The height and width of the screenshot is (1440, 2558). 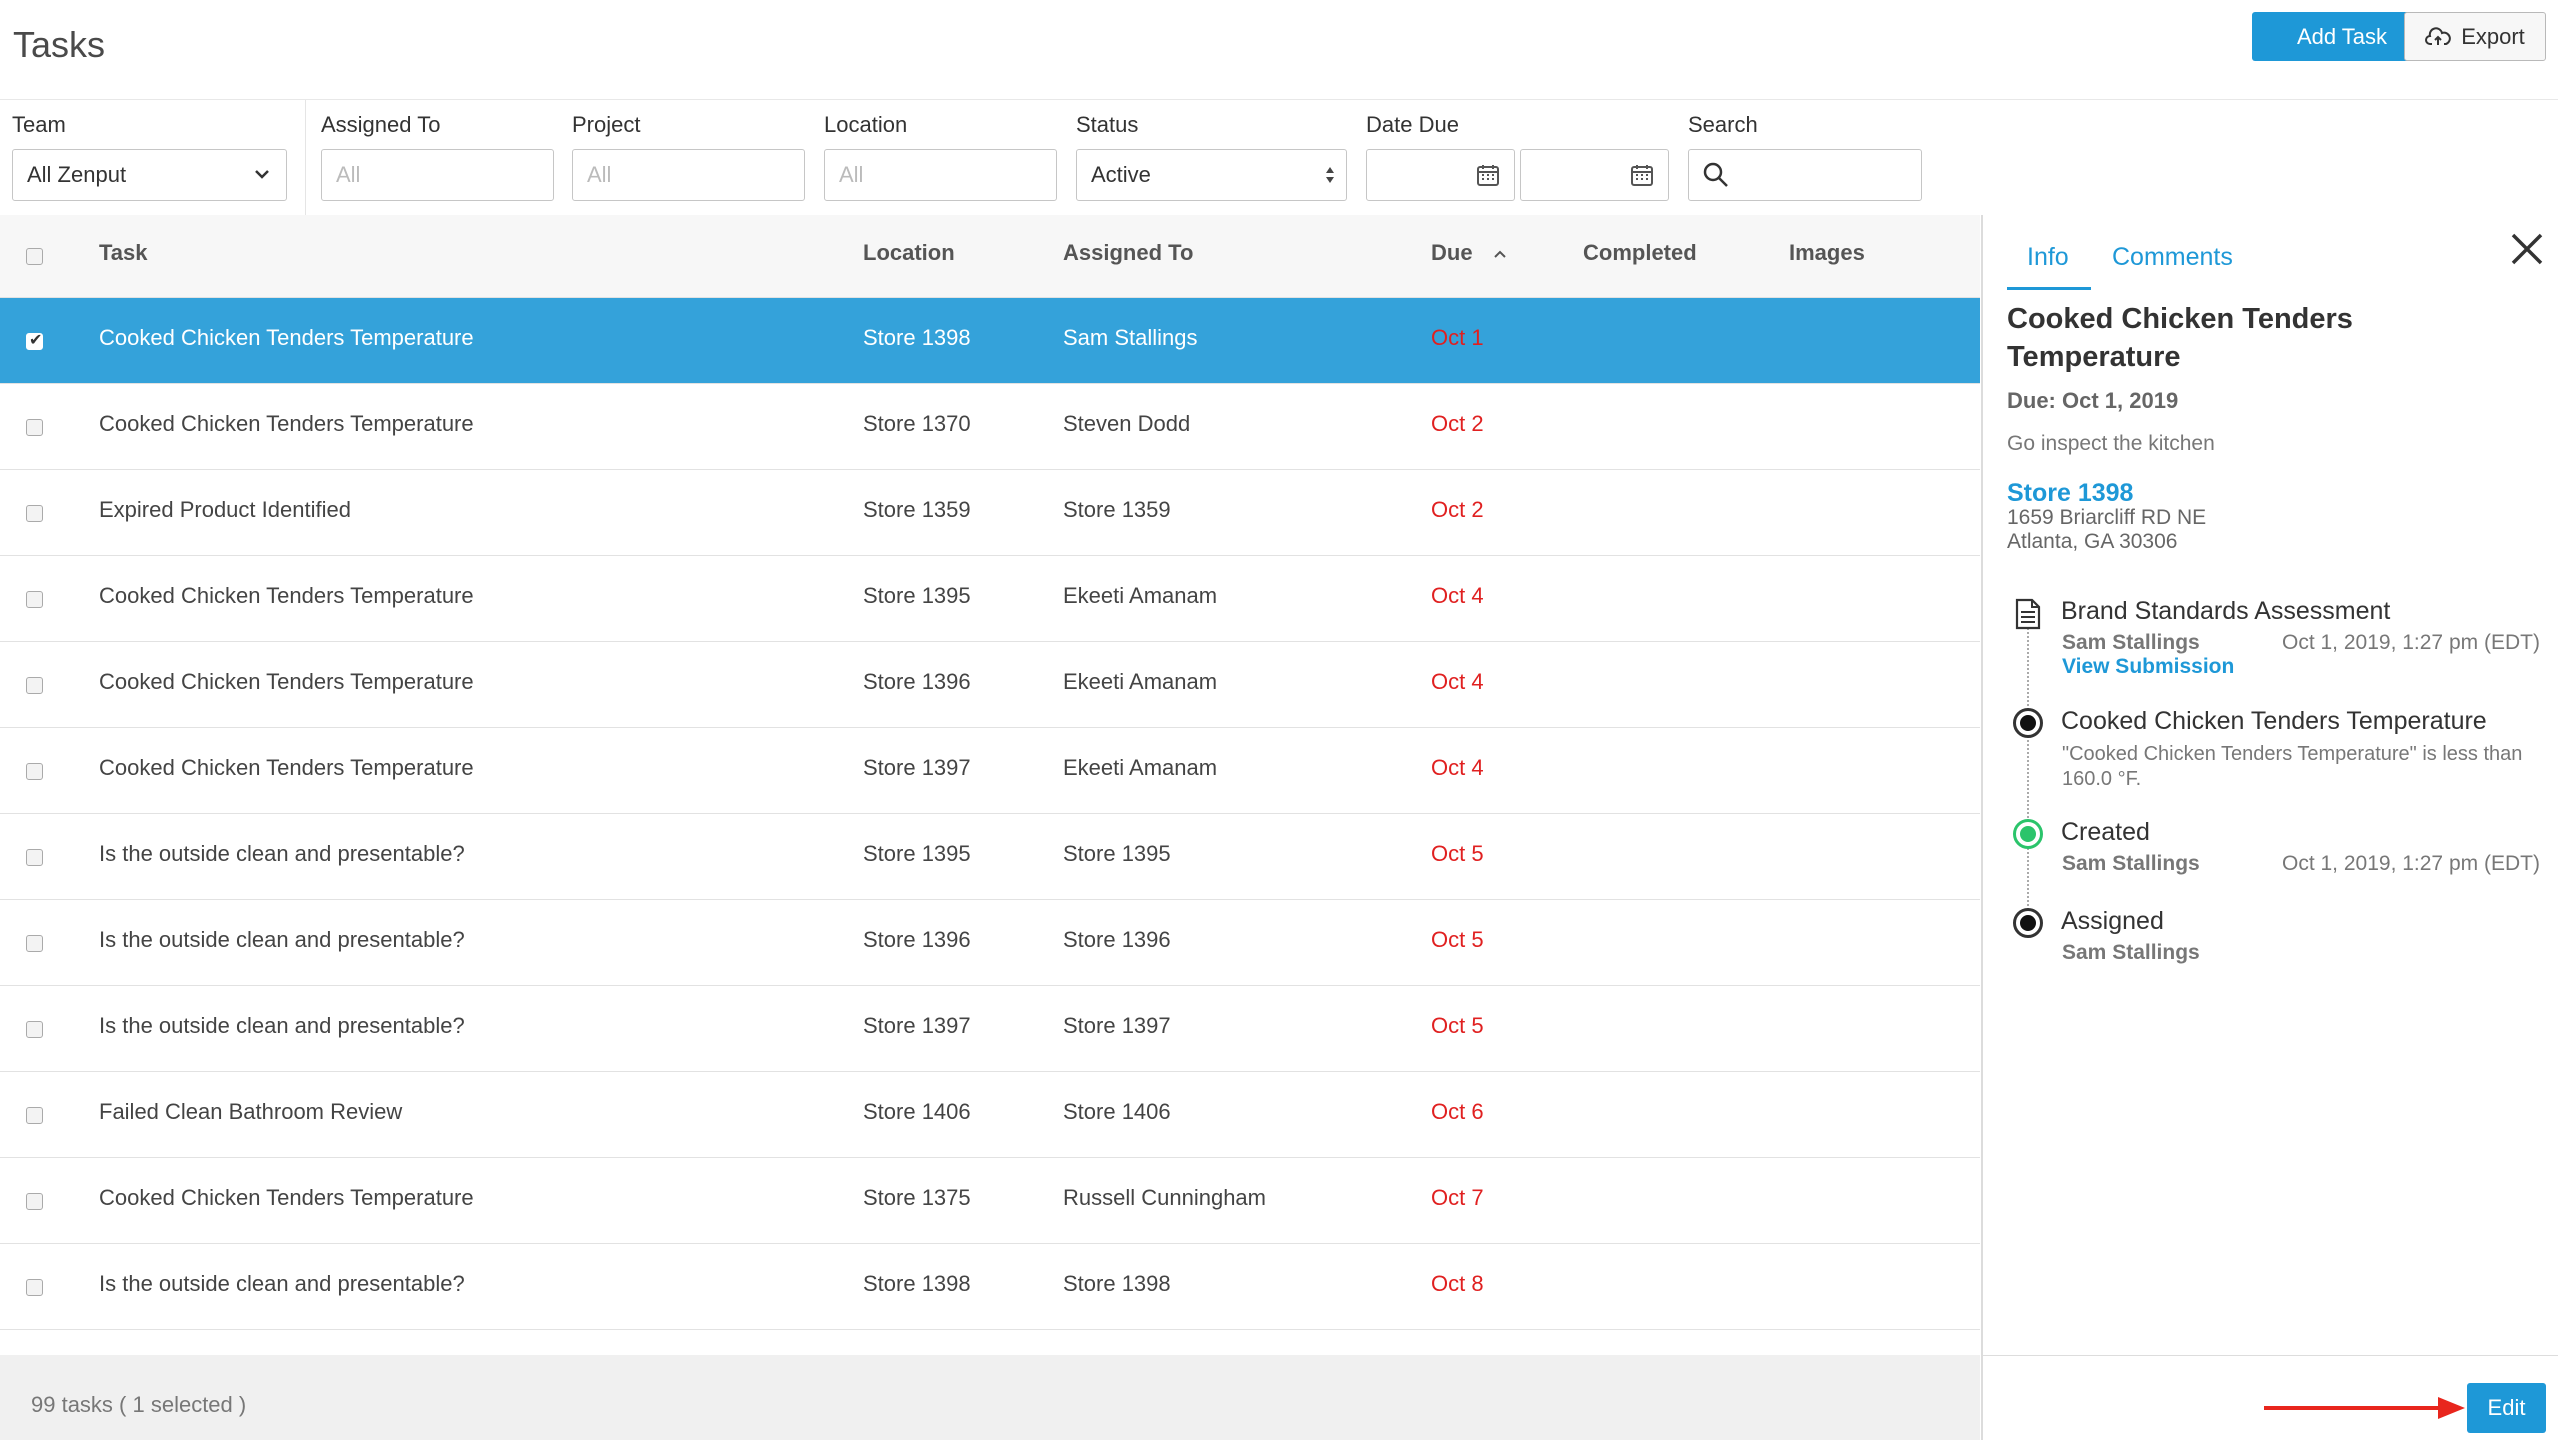 I want to click on assigned-to-filter-label: Assigned To, so click(x=381, y=124).